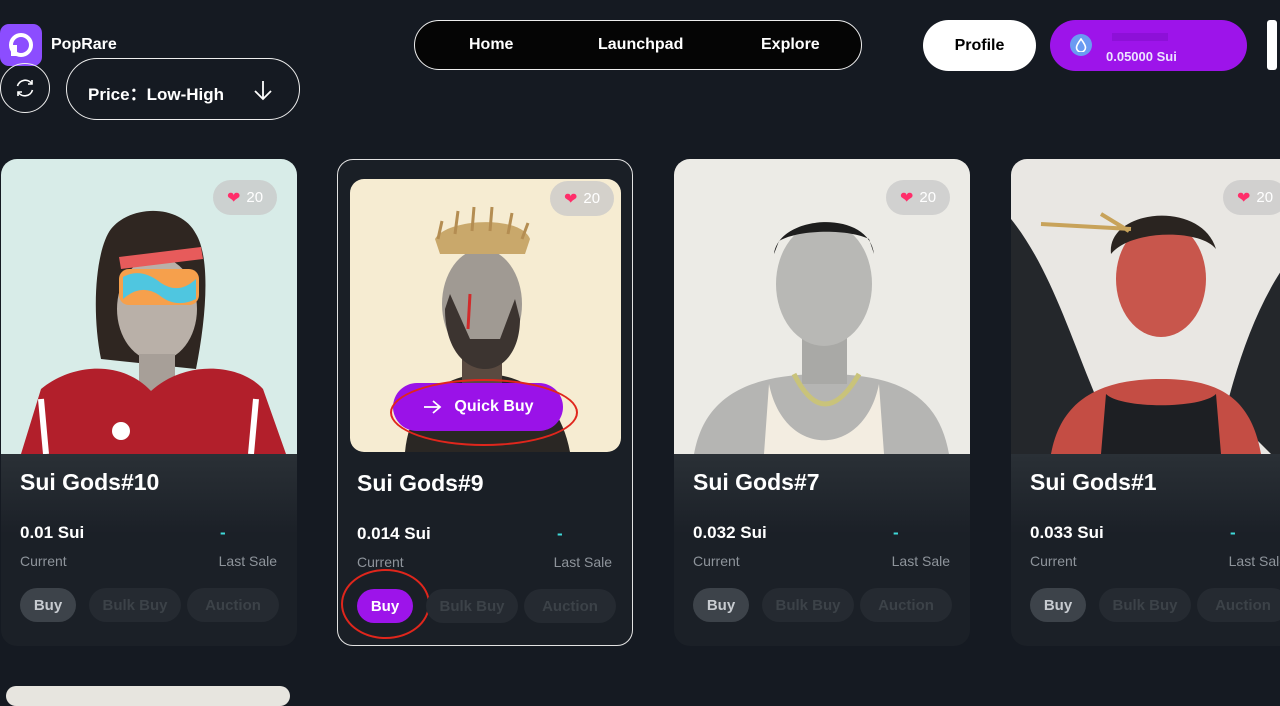 Image resolution: width=1280 pixels, height=706 pixels. I want to click on app-name: PopRare, so click(84, 44).